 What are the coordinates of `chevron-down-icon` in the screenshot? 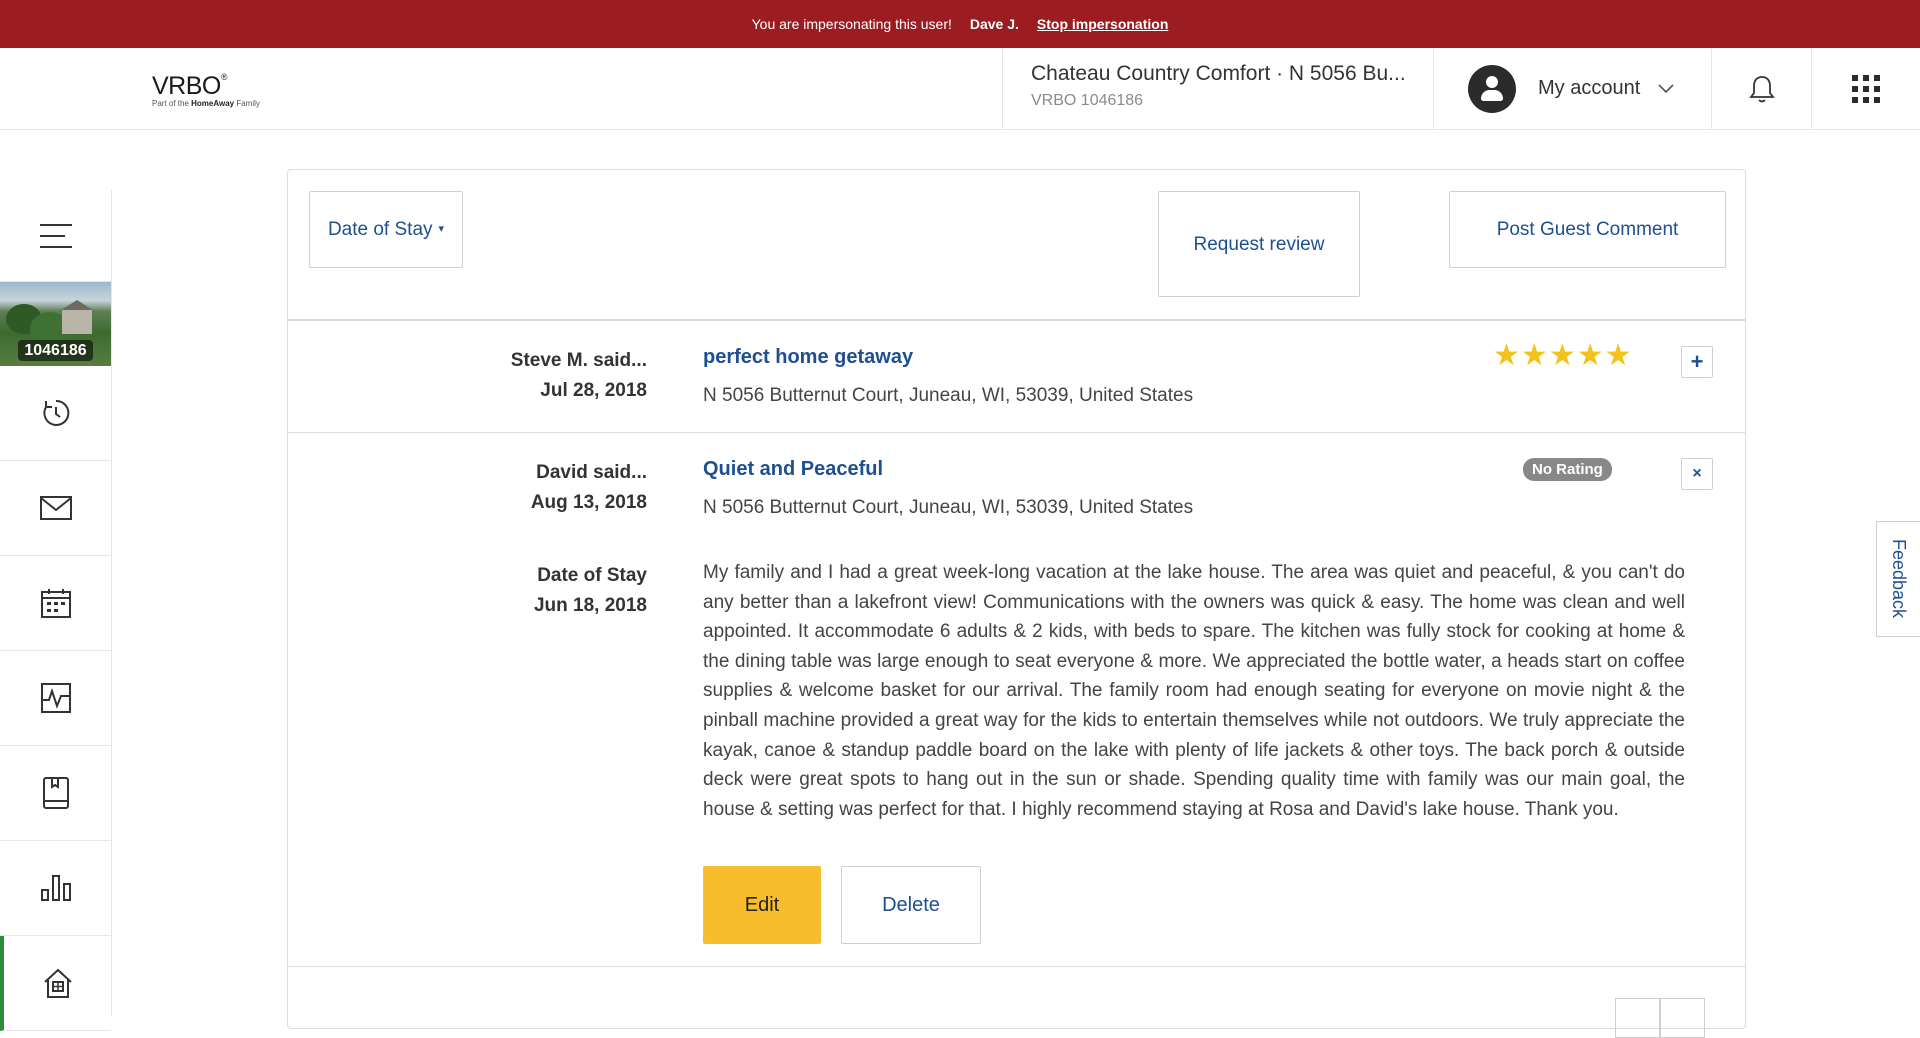 It's located at (1666, 89).